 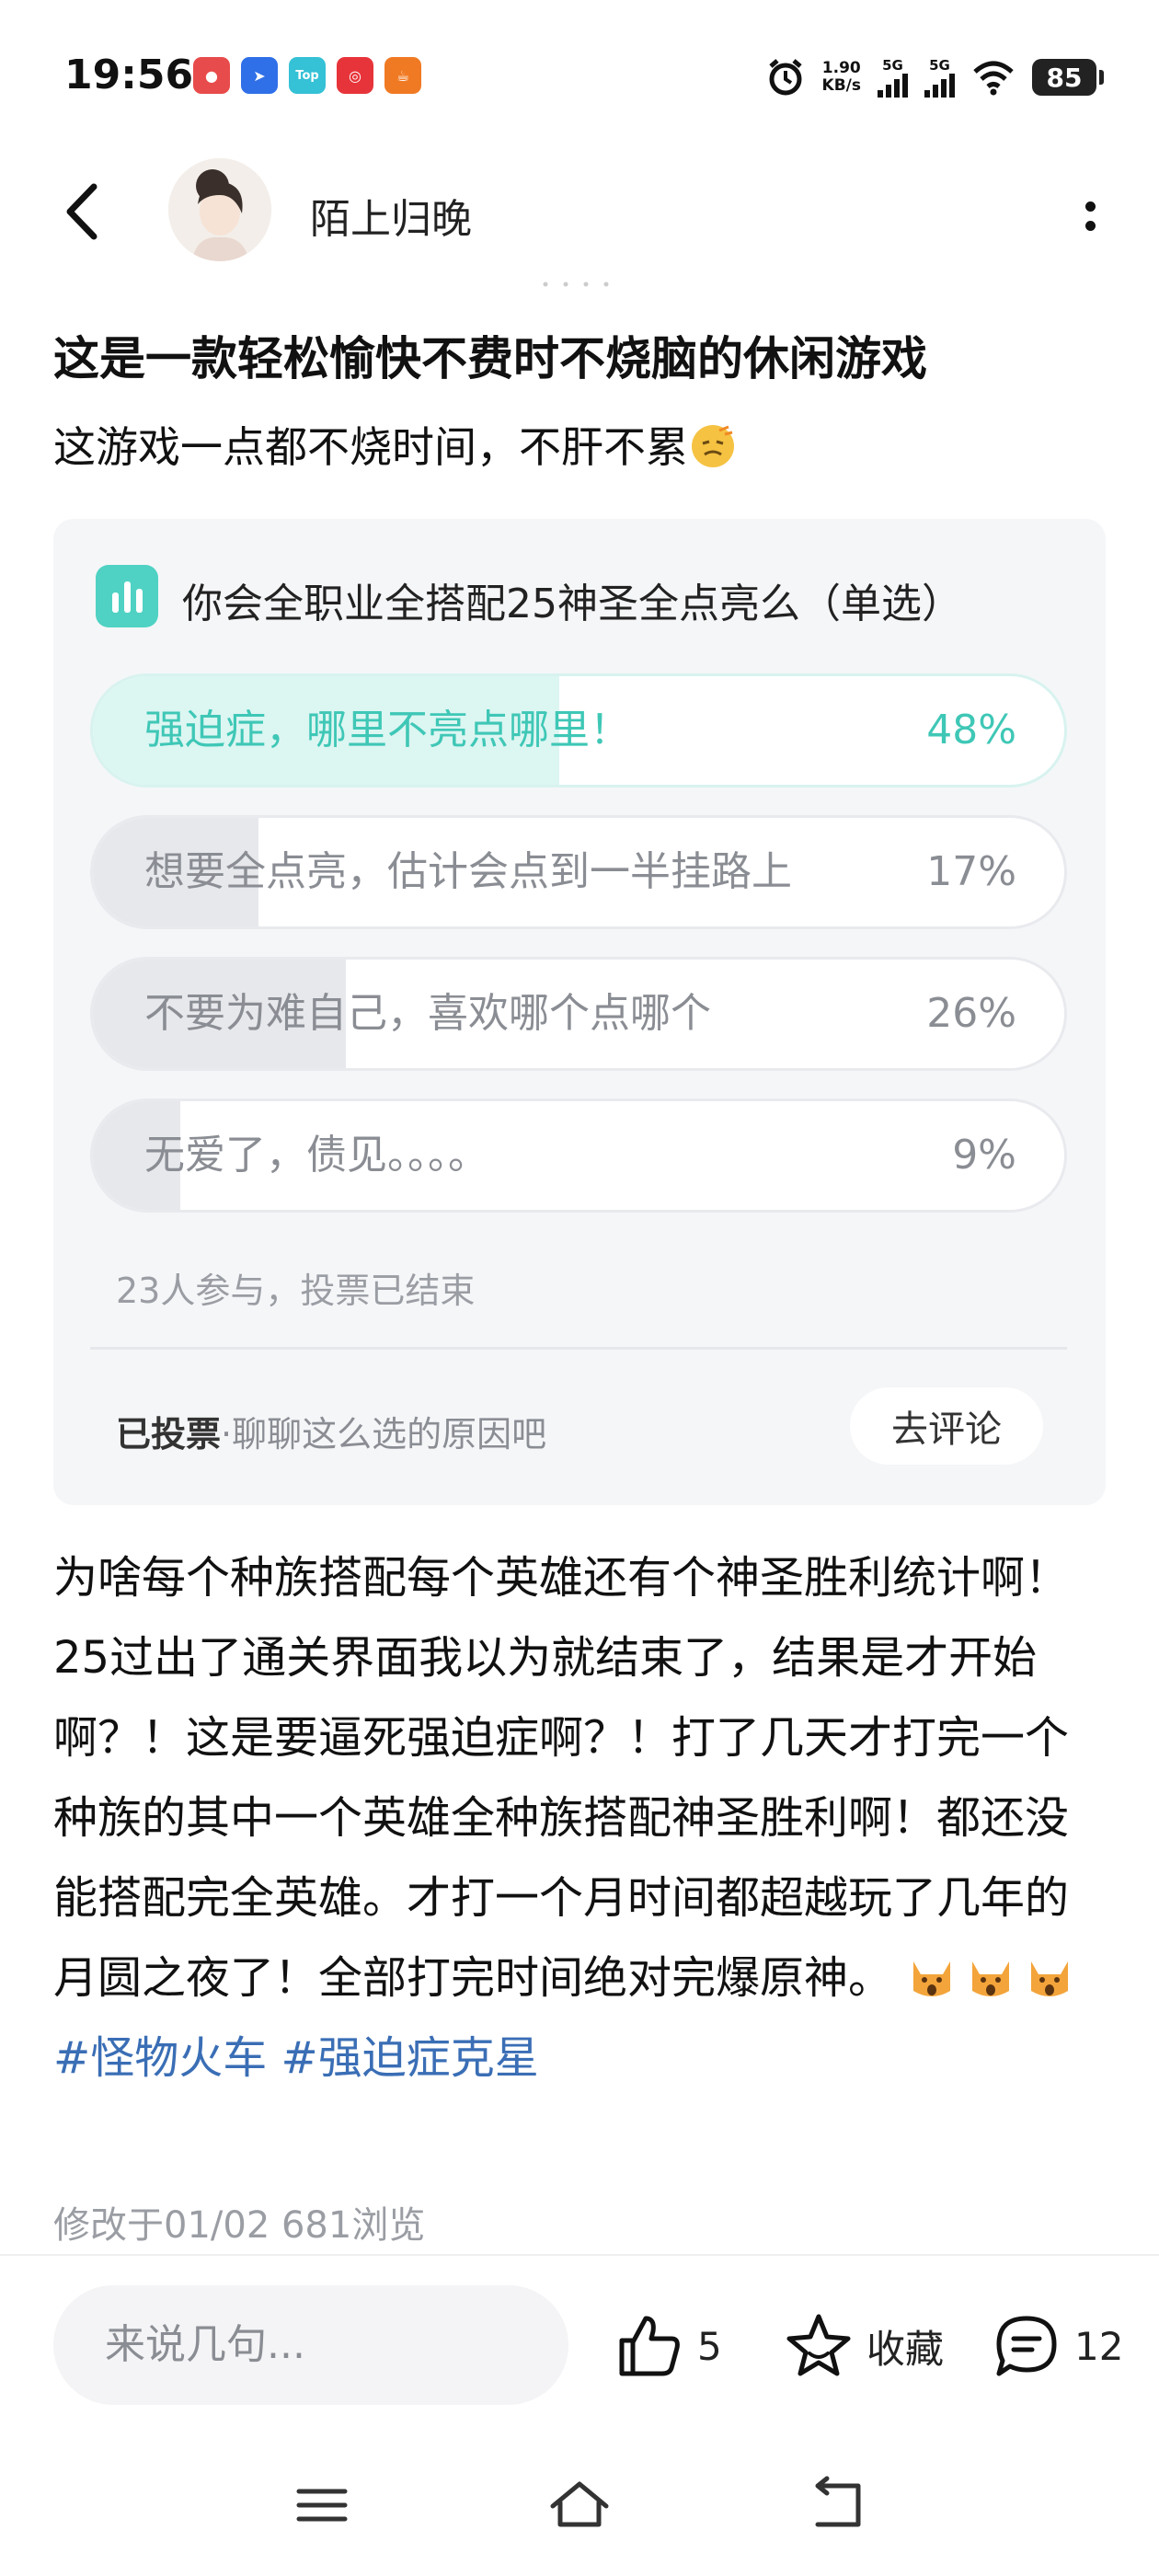 What do you see at coordinates (709, 2346) in the screenshot?
I see `like-count: 5` at bounding box center [709, 2346].